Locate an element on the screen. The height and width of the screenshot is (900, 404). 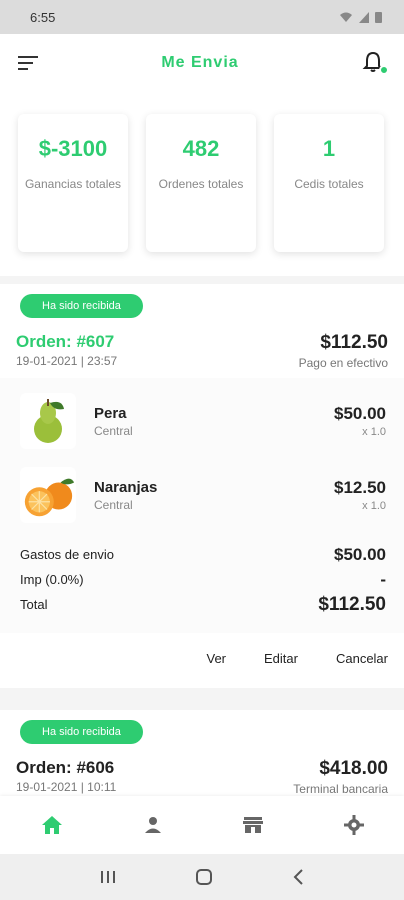
store-icon is located at coordinates (252, 825).